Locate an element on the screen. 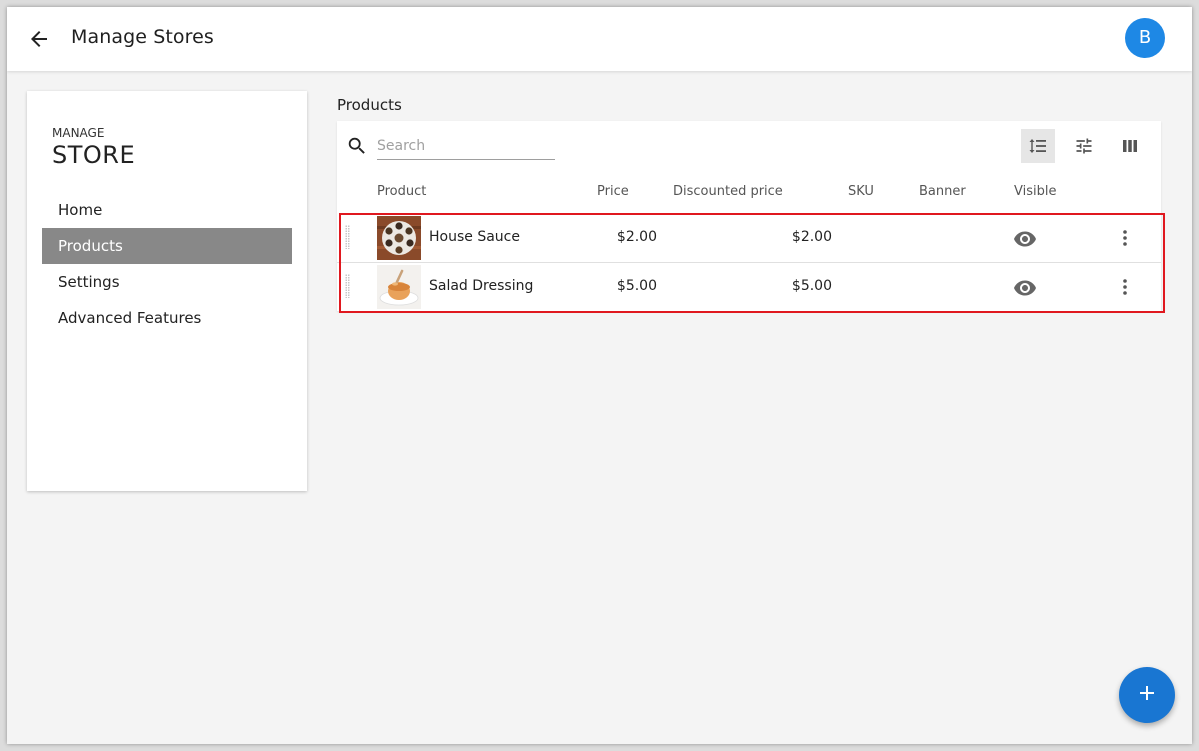  table-row: House Sauce $2.00 $2.00 is located at coordinates (749, 238).